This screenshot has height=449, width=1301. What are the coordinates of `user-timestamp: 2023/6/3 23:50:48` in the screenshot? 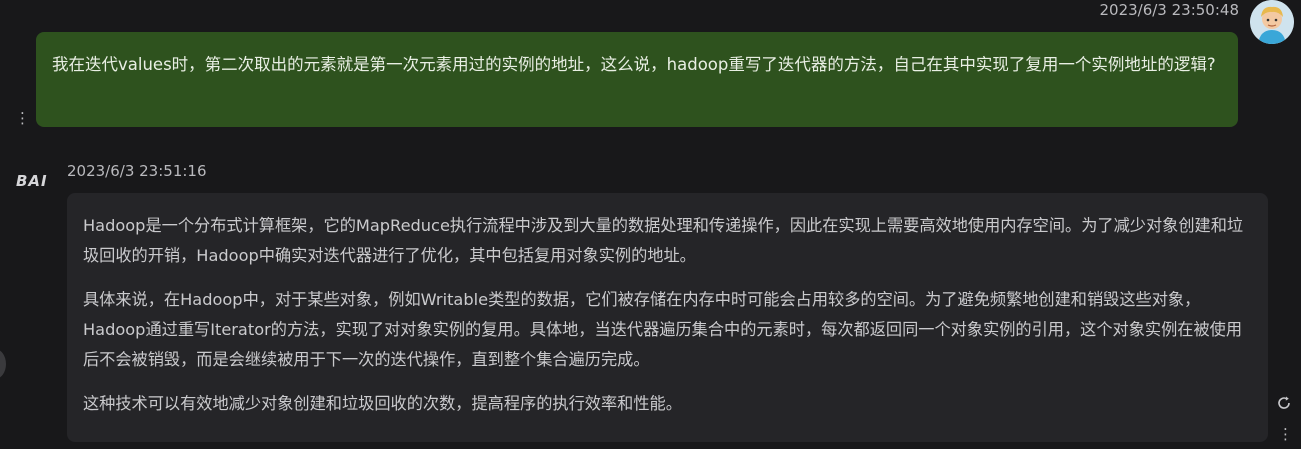 It's located at (1169, 10).